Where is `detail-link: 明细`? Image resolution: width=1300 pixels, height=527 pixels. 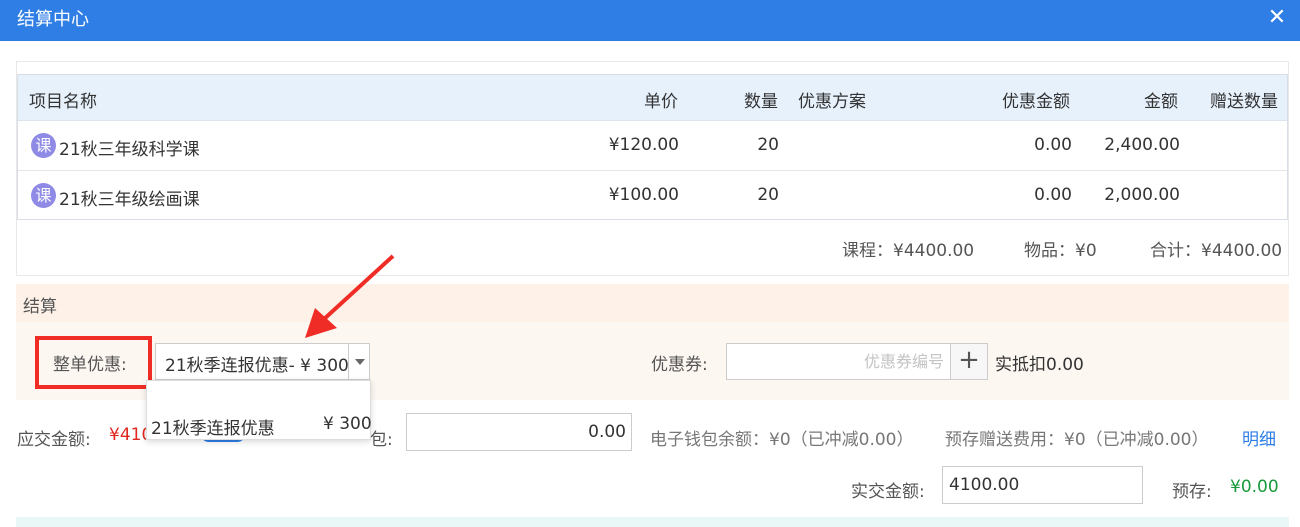 detail-link: 明细 is located at coordinates (1259, 437).